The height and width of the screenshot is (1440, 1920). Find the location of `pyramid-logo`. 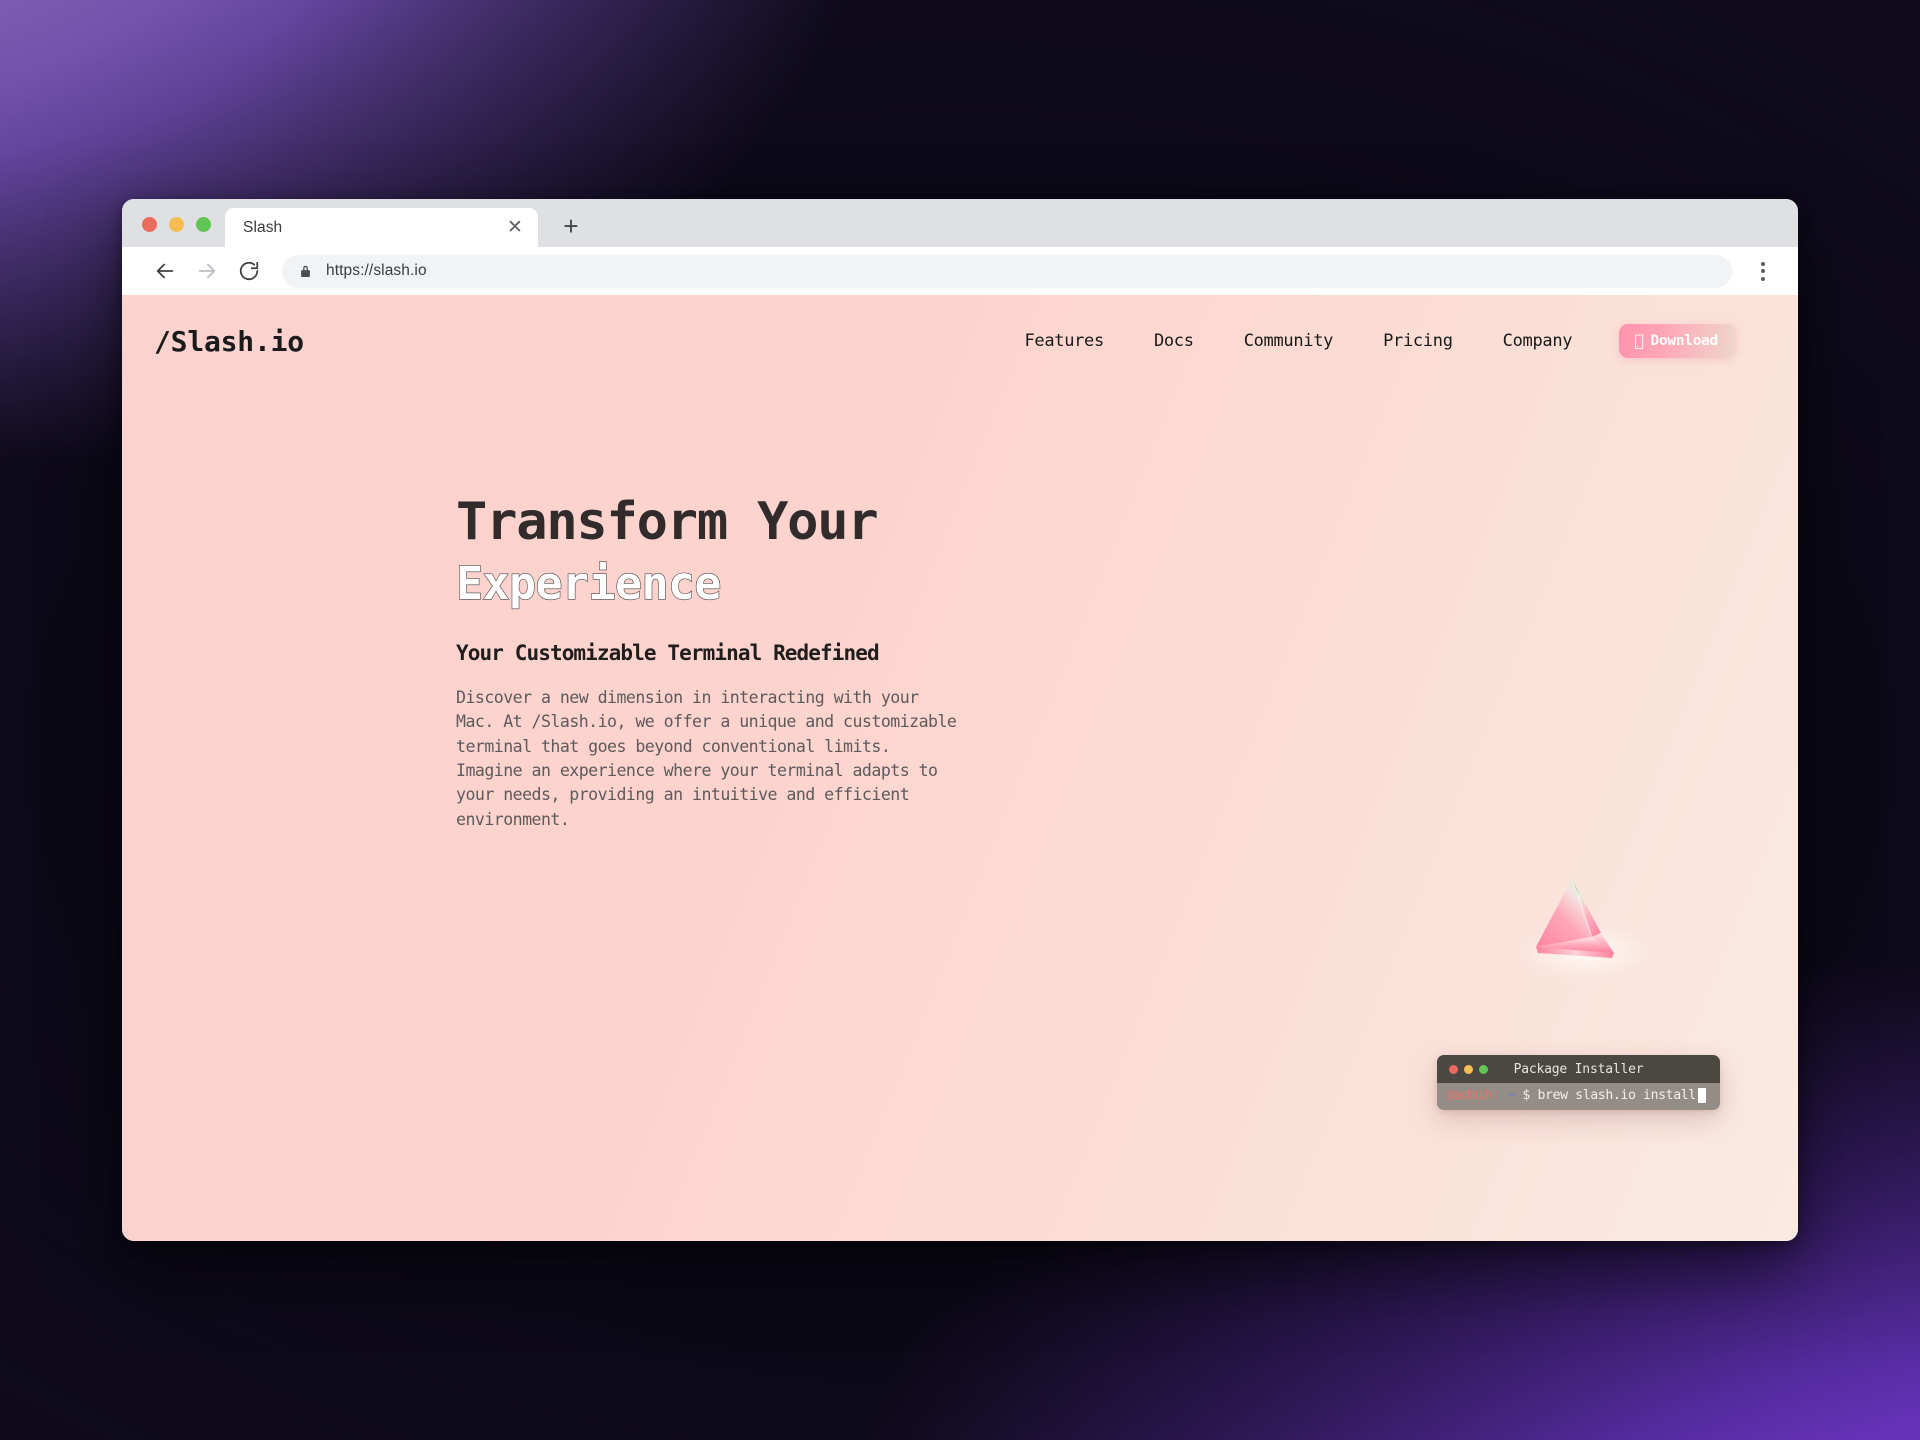

pyramid-logo is located at coordinates (1586, 922).